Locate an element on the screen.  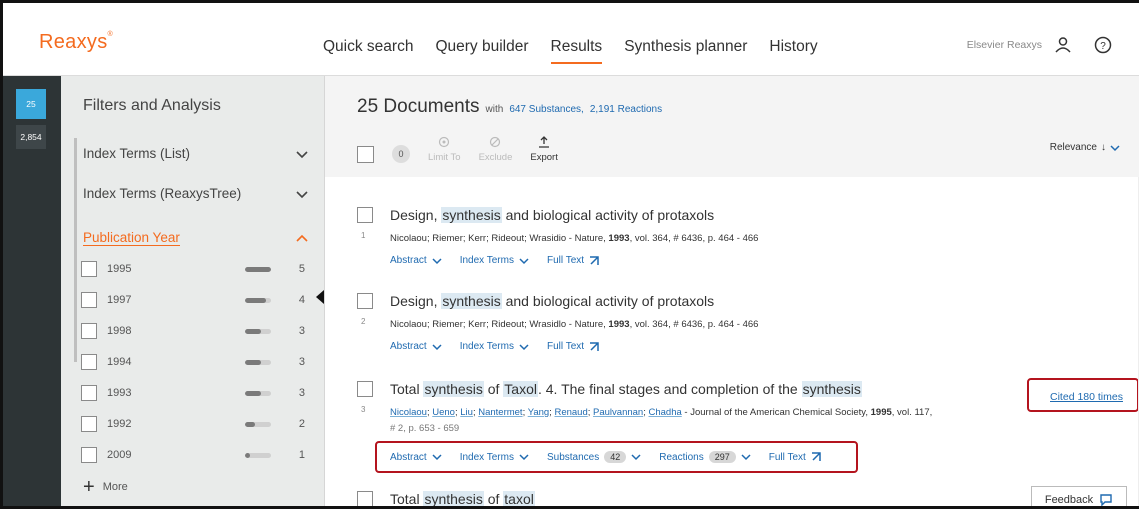
with-label: with is located at coordinates (494, 109).